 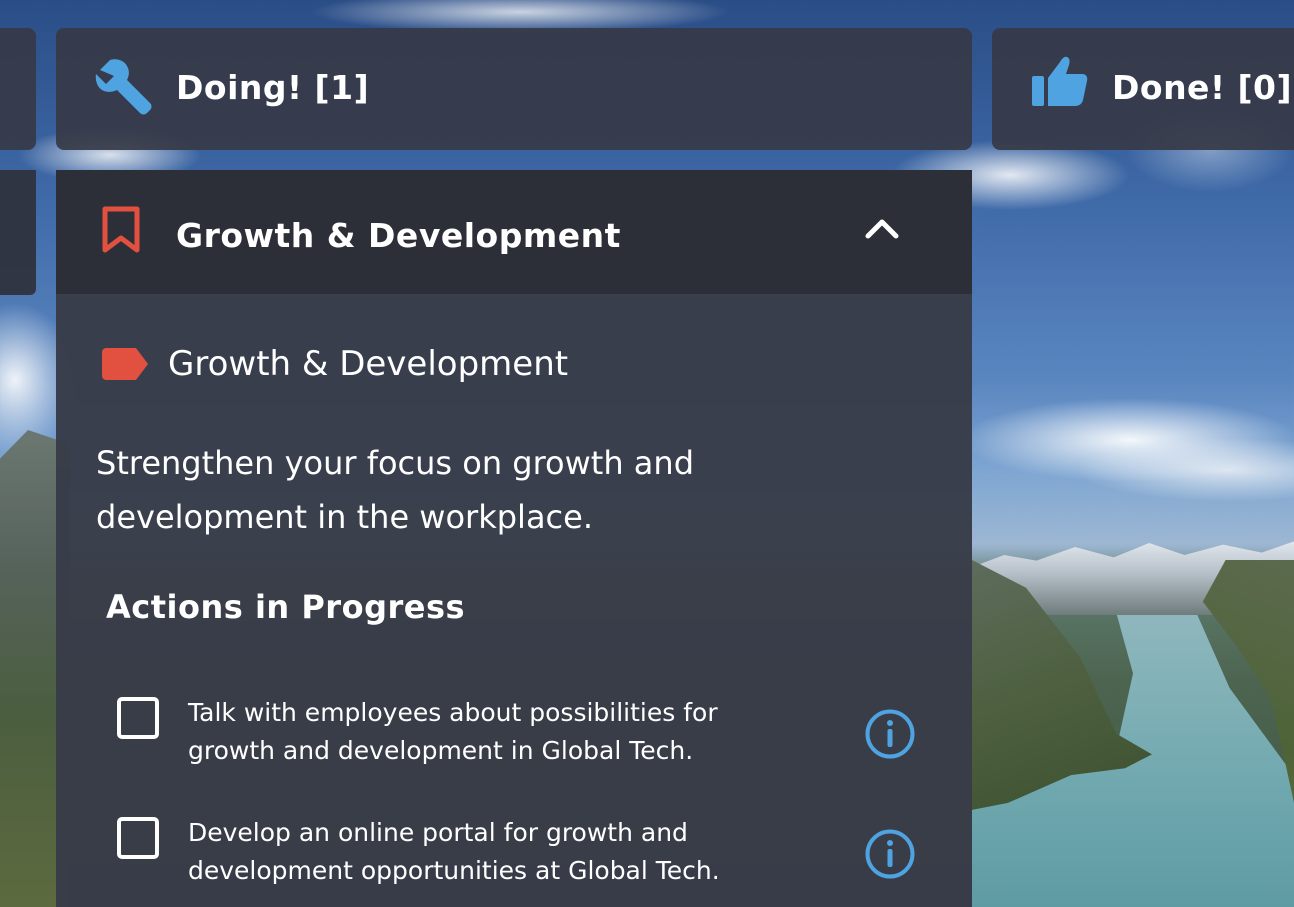 What do you see at coordinates (18, 89) in the screenshot?
I see `previous-column-header` at bounding box center [18, 89].